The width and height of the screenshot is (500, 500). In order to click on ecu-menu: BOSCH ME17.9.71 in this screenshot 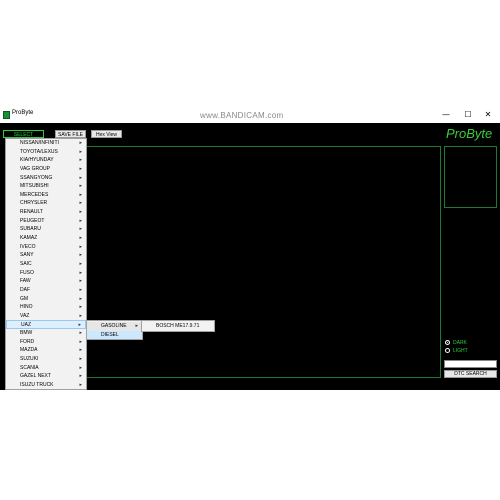, I will do `click(178, 326)`.